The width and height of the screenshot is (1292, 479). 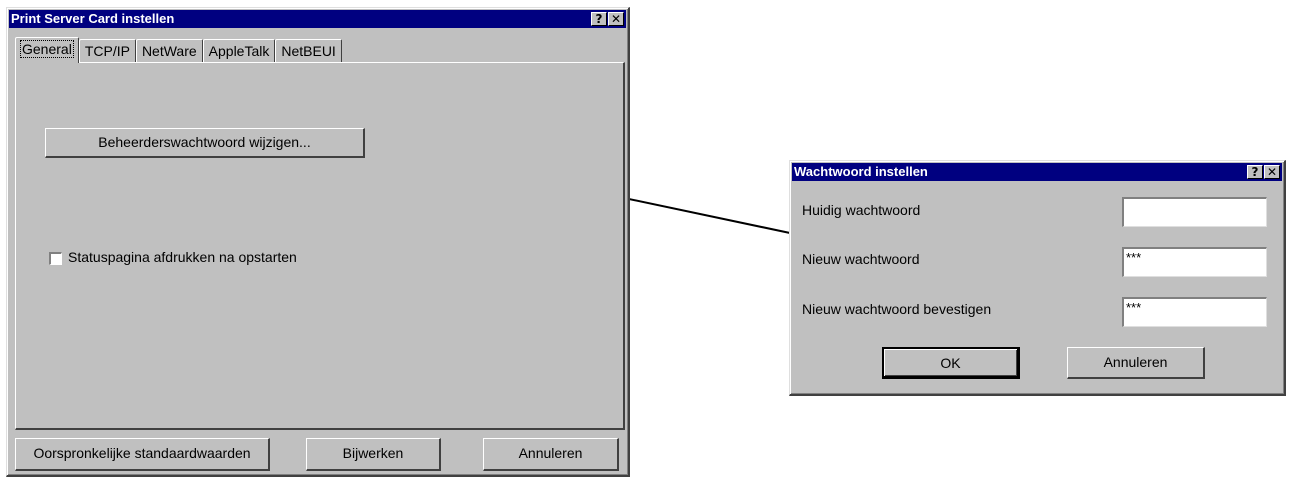 What do you see at coordinates (1194, 212) in the screenshot?
I see `current-password-field` at bounding box center [1194, 212].